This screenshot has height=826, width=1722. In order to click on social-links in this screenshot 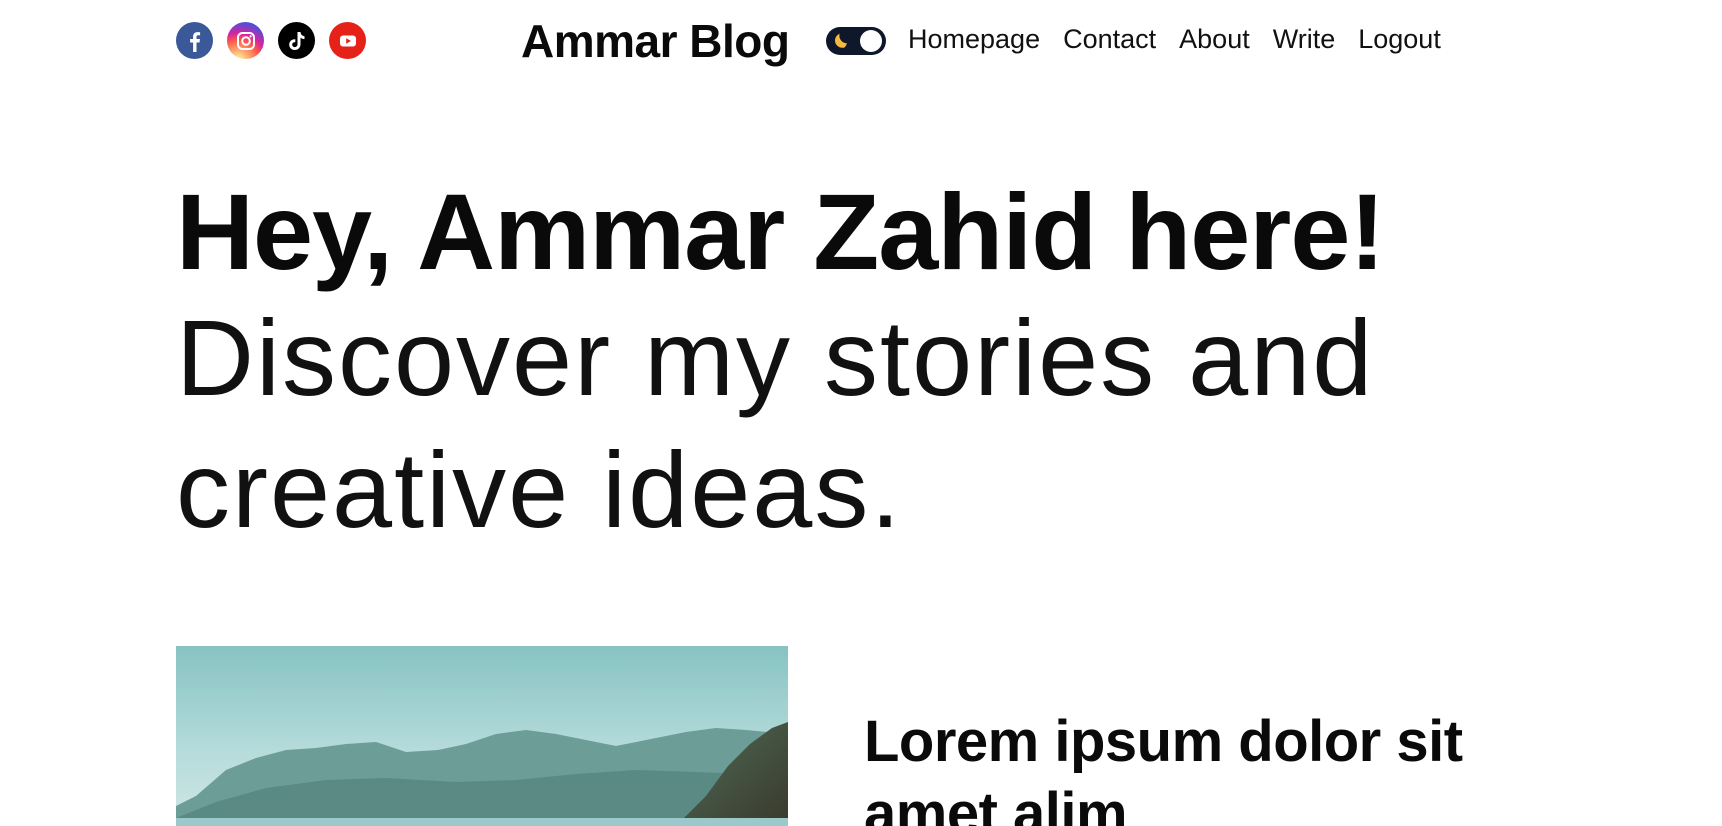, I will do `click(271, 40)`.